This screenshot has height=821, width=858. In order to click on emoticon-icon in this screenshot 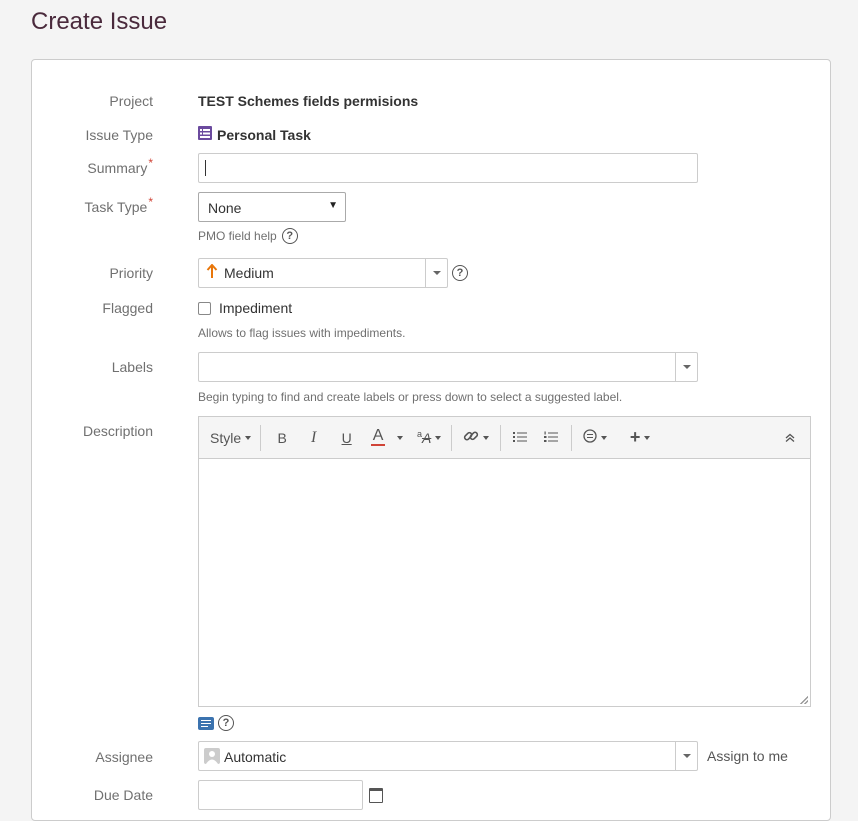, I will do `click(590, 437)`.